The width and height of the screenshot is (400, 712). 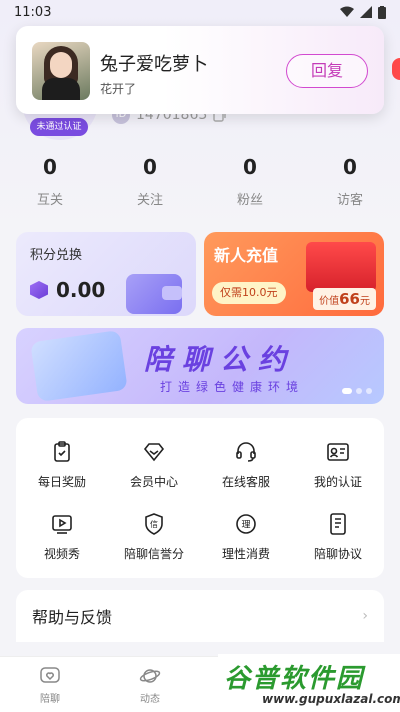 I want to click on grid-item-rational-spending: 理 理性消费, so click(x=246, y=536).